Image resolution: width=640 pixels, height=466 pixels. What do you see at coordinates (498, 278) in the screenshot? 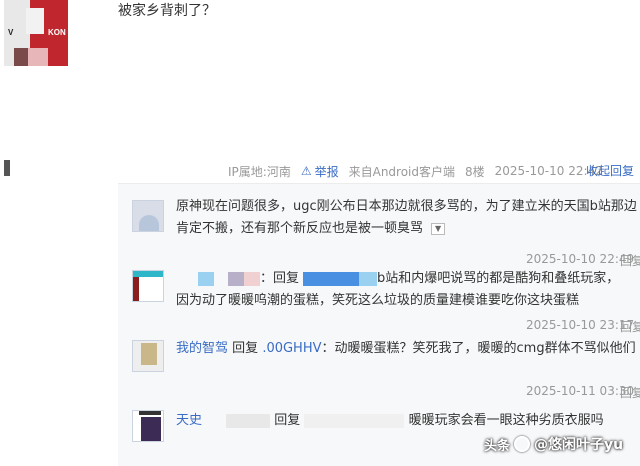
I see `reply-body: b站和内爆吧说骂的都是酷狗和叠纸玩家，` at bounding box center [498, 278].